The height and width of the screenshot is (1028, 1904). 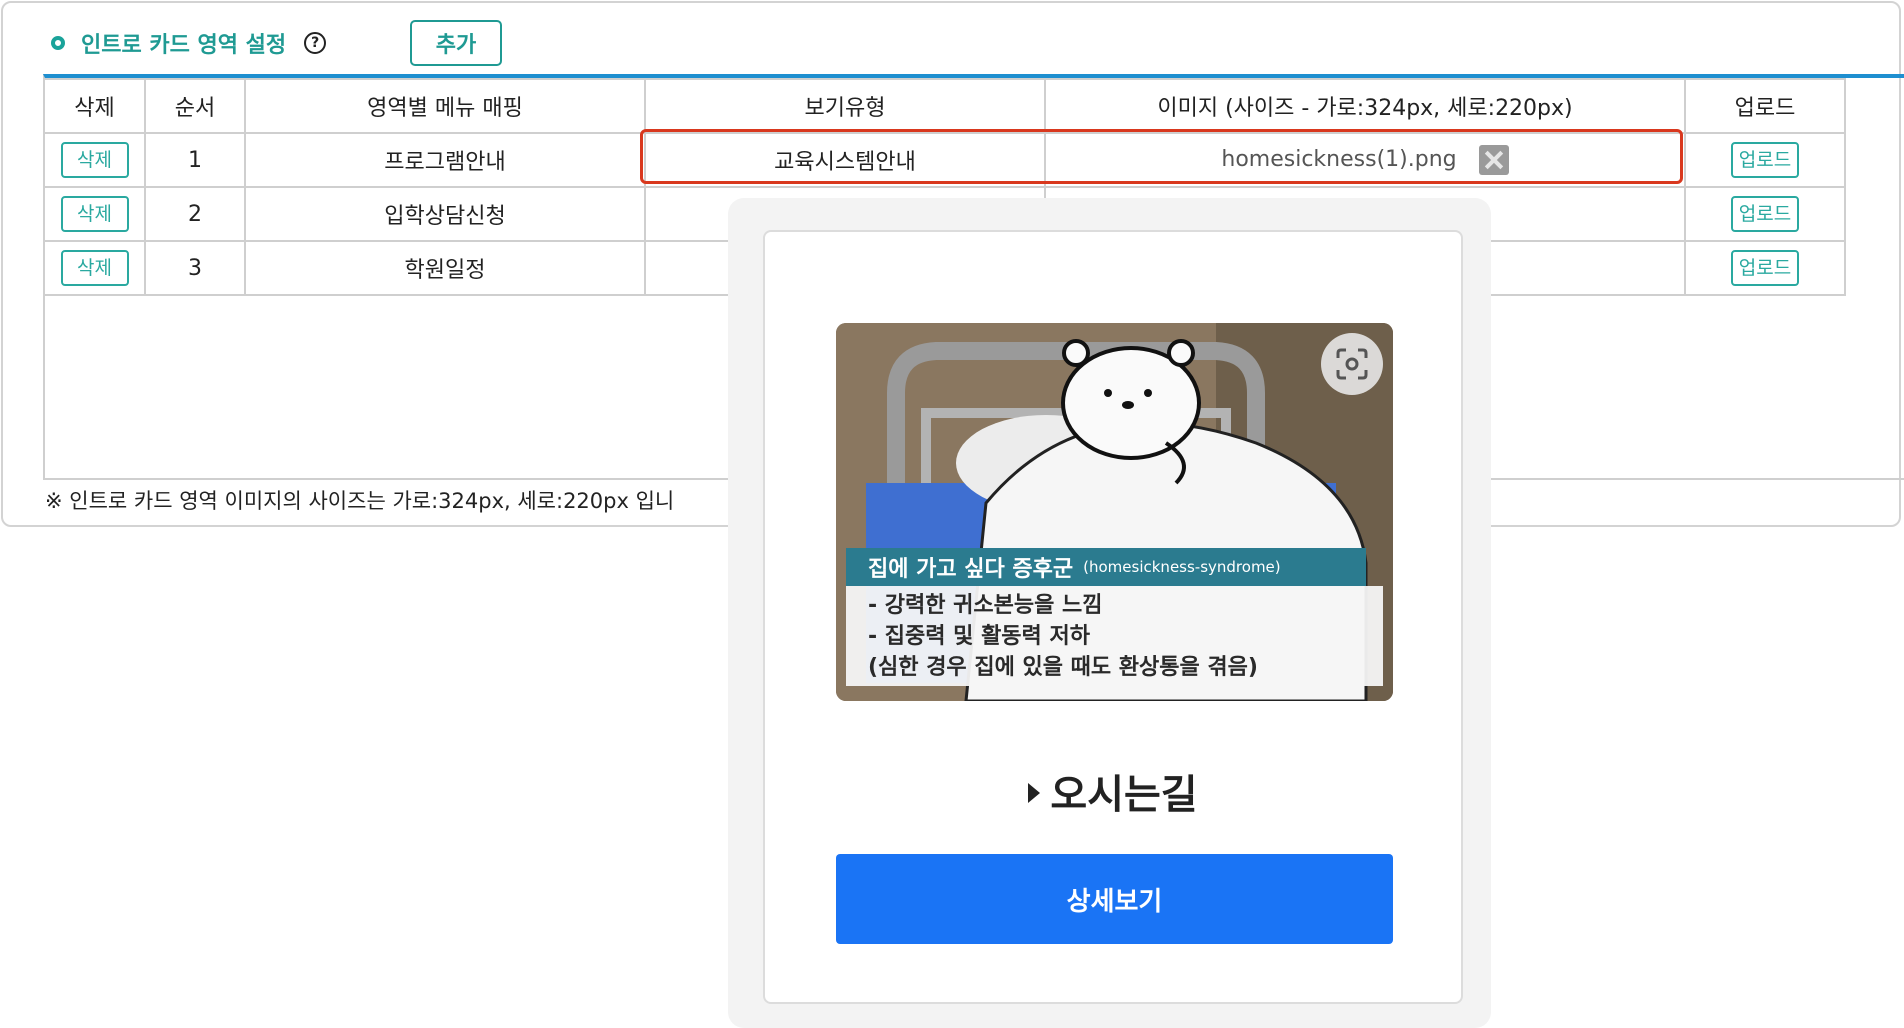 What do you see at coordinates (195, 214) in the screenshot?
I see `order-cell: 2` at bounding box center [195, 214].